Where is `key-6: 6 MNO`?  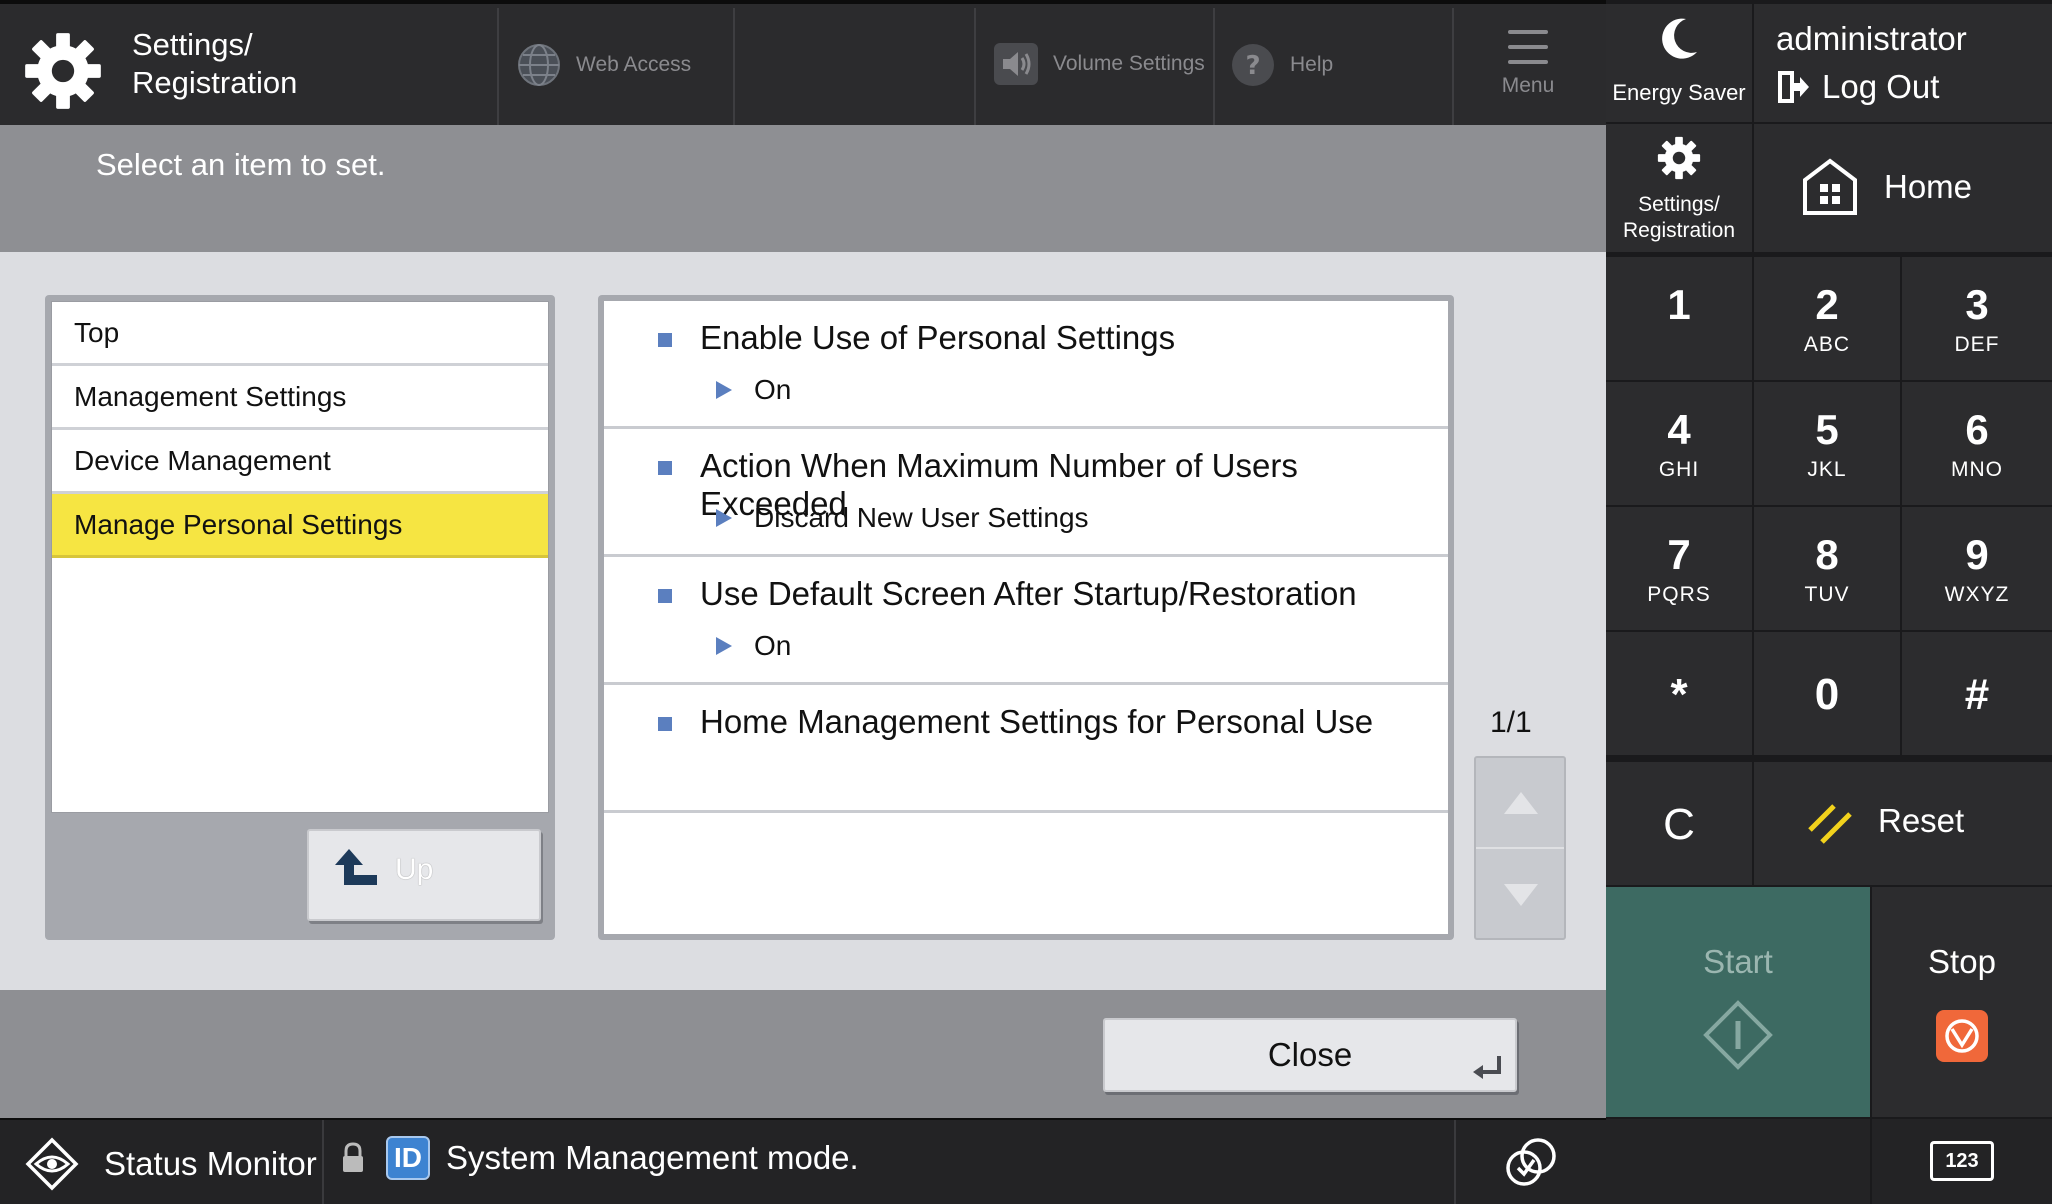 key-6: 6 MNO is located at coordinates (1977, 443).